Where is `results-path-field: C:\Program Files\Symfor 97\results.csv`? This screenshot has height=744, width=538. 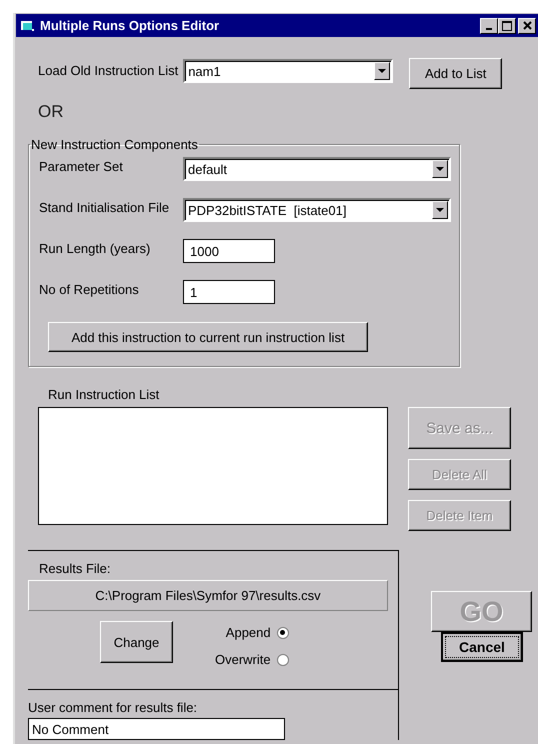
results-path-field: C:\Program Files\Symfor 97\results.csv is located at coordinates (208, 595).